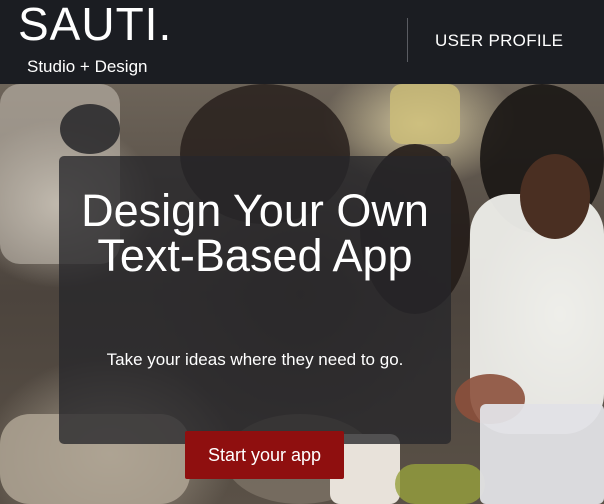 Image resolution: width=604 pixels, height=504 pixels. I want to click on brand-tagline: Studio + Design, so click(87, 66).